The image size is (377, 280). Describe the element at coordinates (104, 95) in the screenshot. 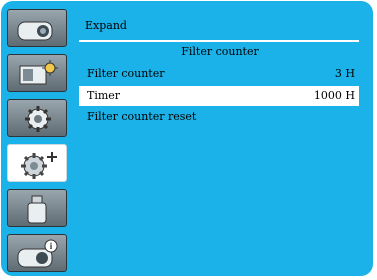

I see `row-label: Timer` at that location.